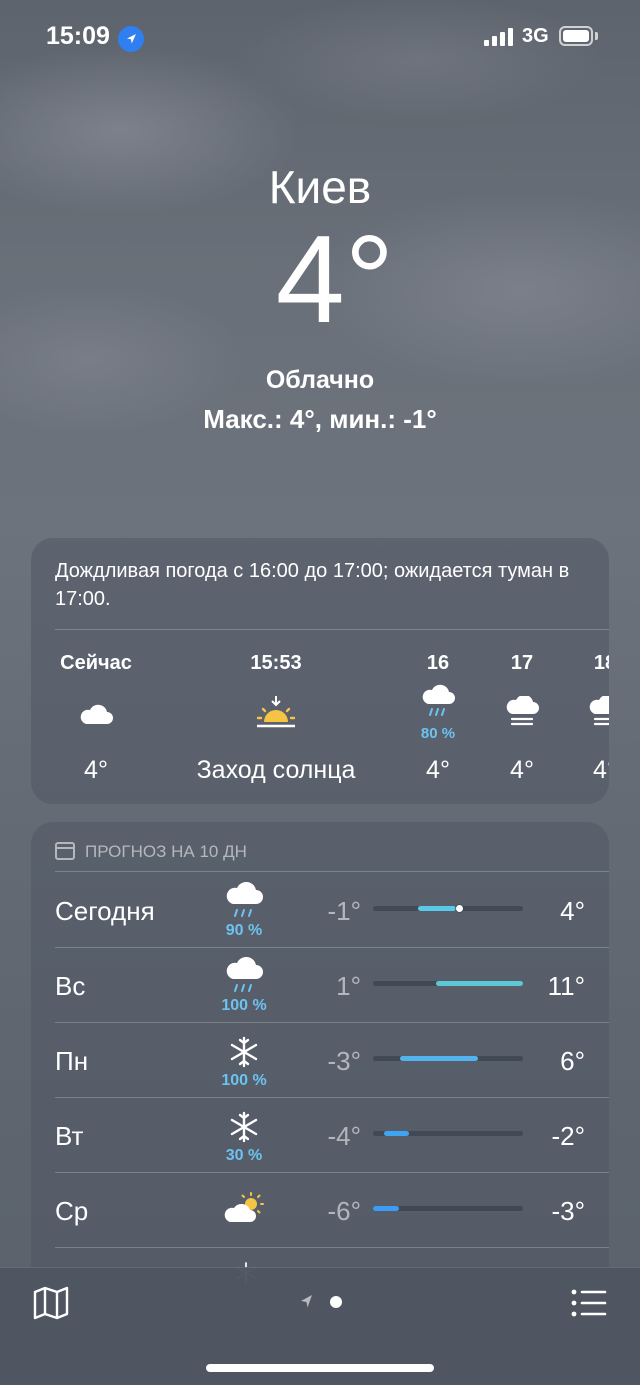  Describe the element at coordinates (51, 1303) in the screenshot. I see `map-icon` at that location.